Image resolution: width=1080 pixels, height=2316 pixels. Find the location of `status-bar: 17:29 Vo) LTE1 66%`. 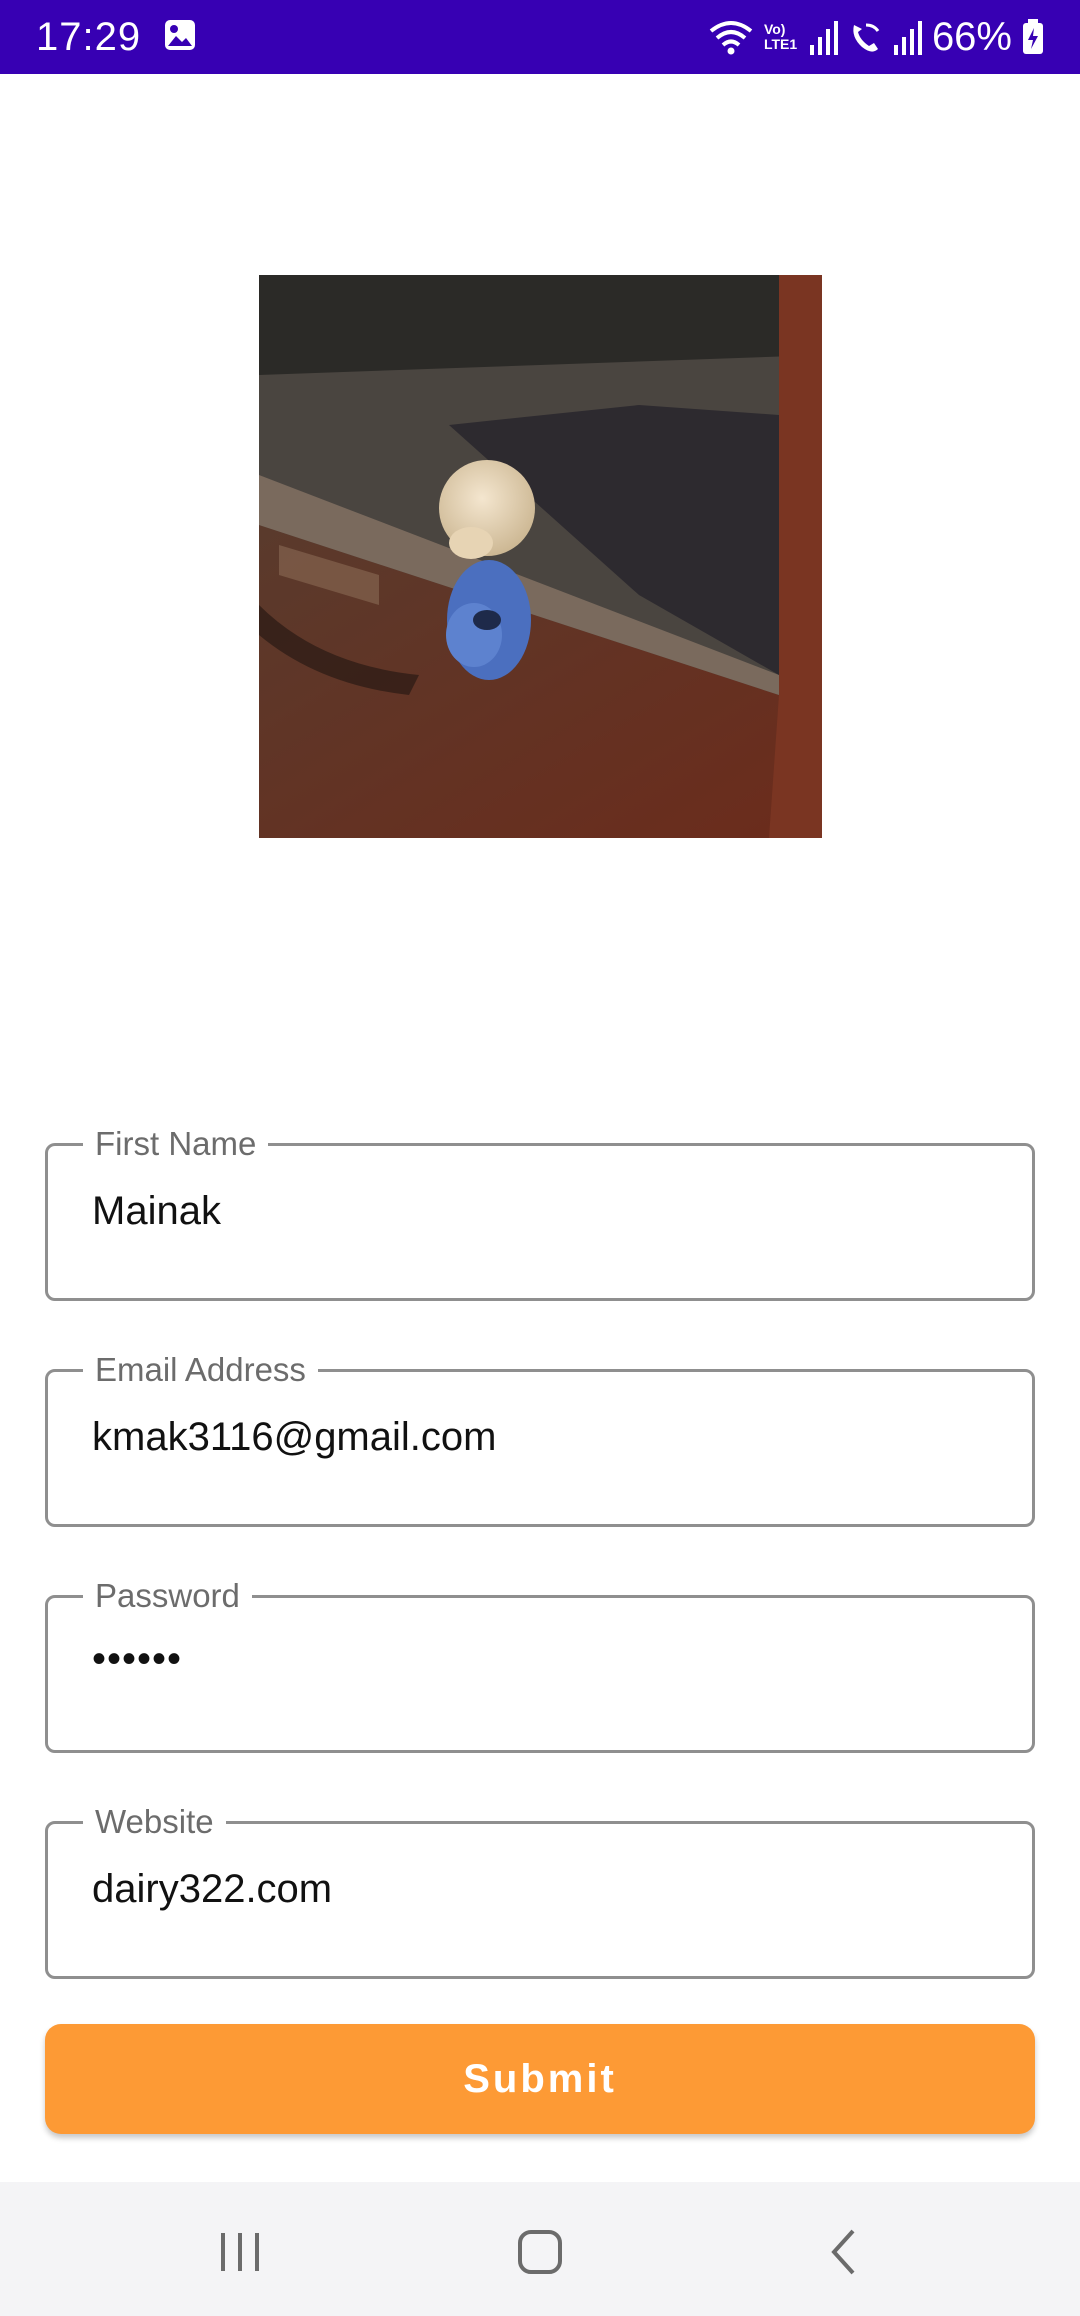

status-bar: 17:29 Vo) LTE1 66% is located at coordinates (540, 37).